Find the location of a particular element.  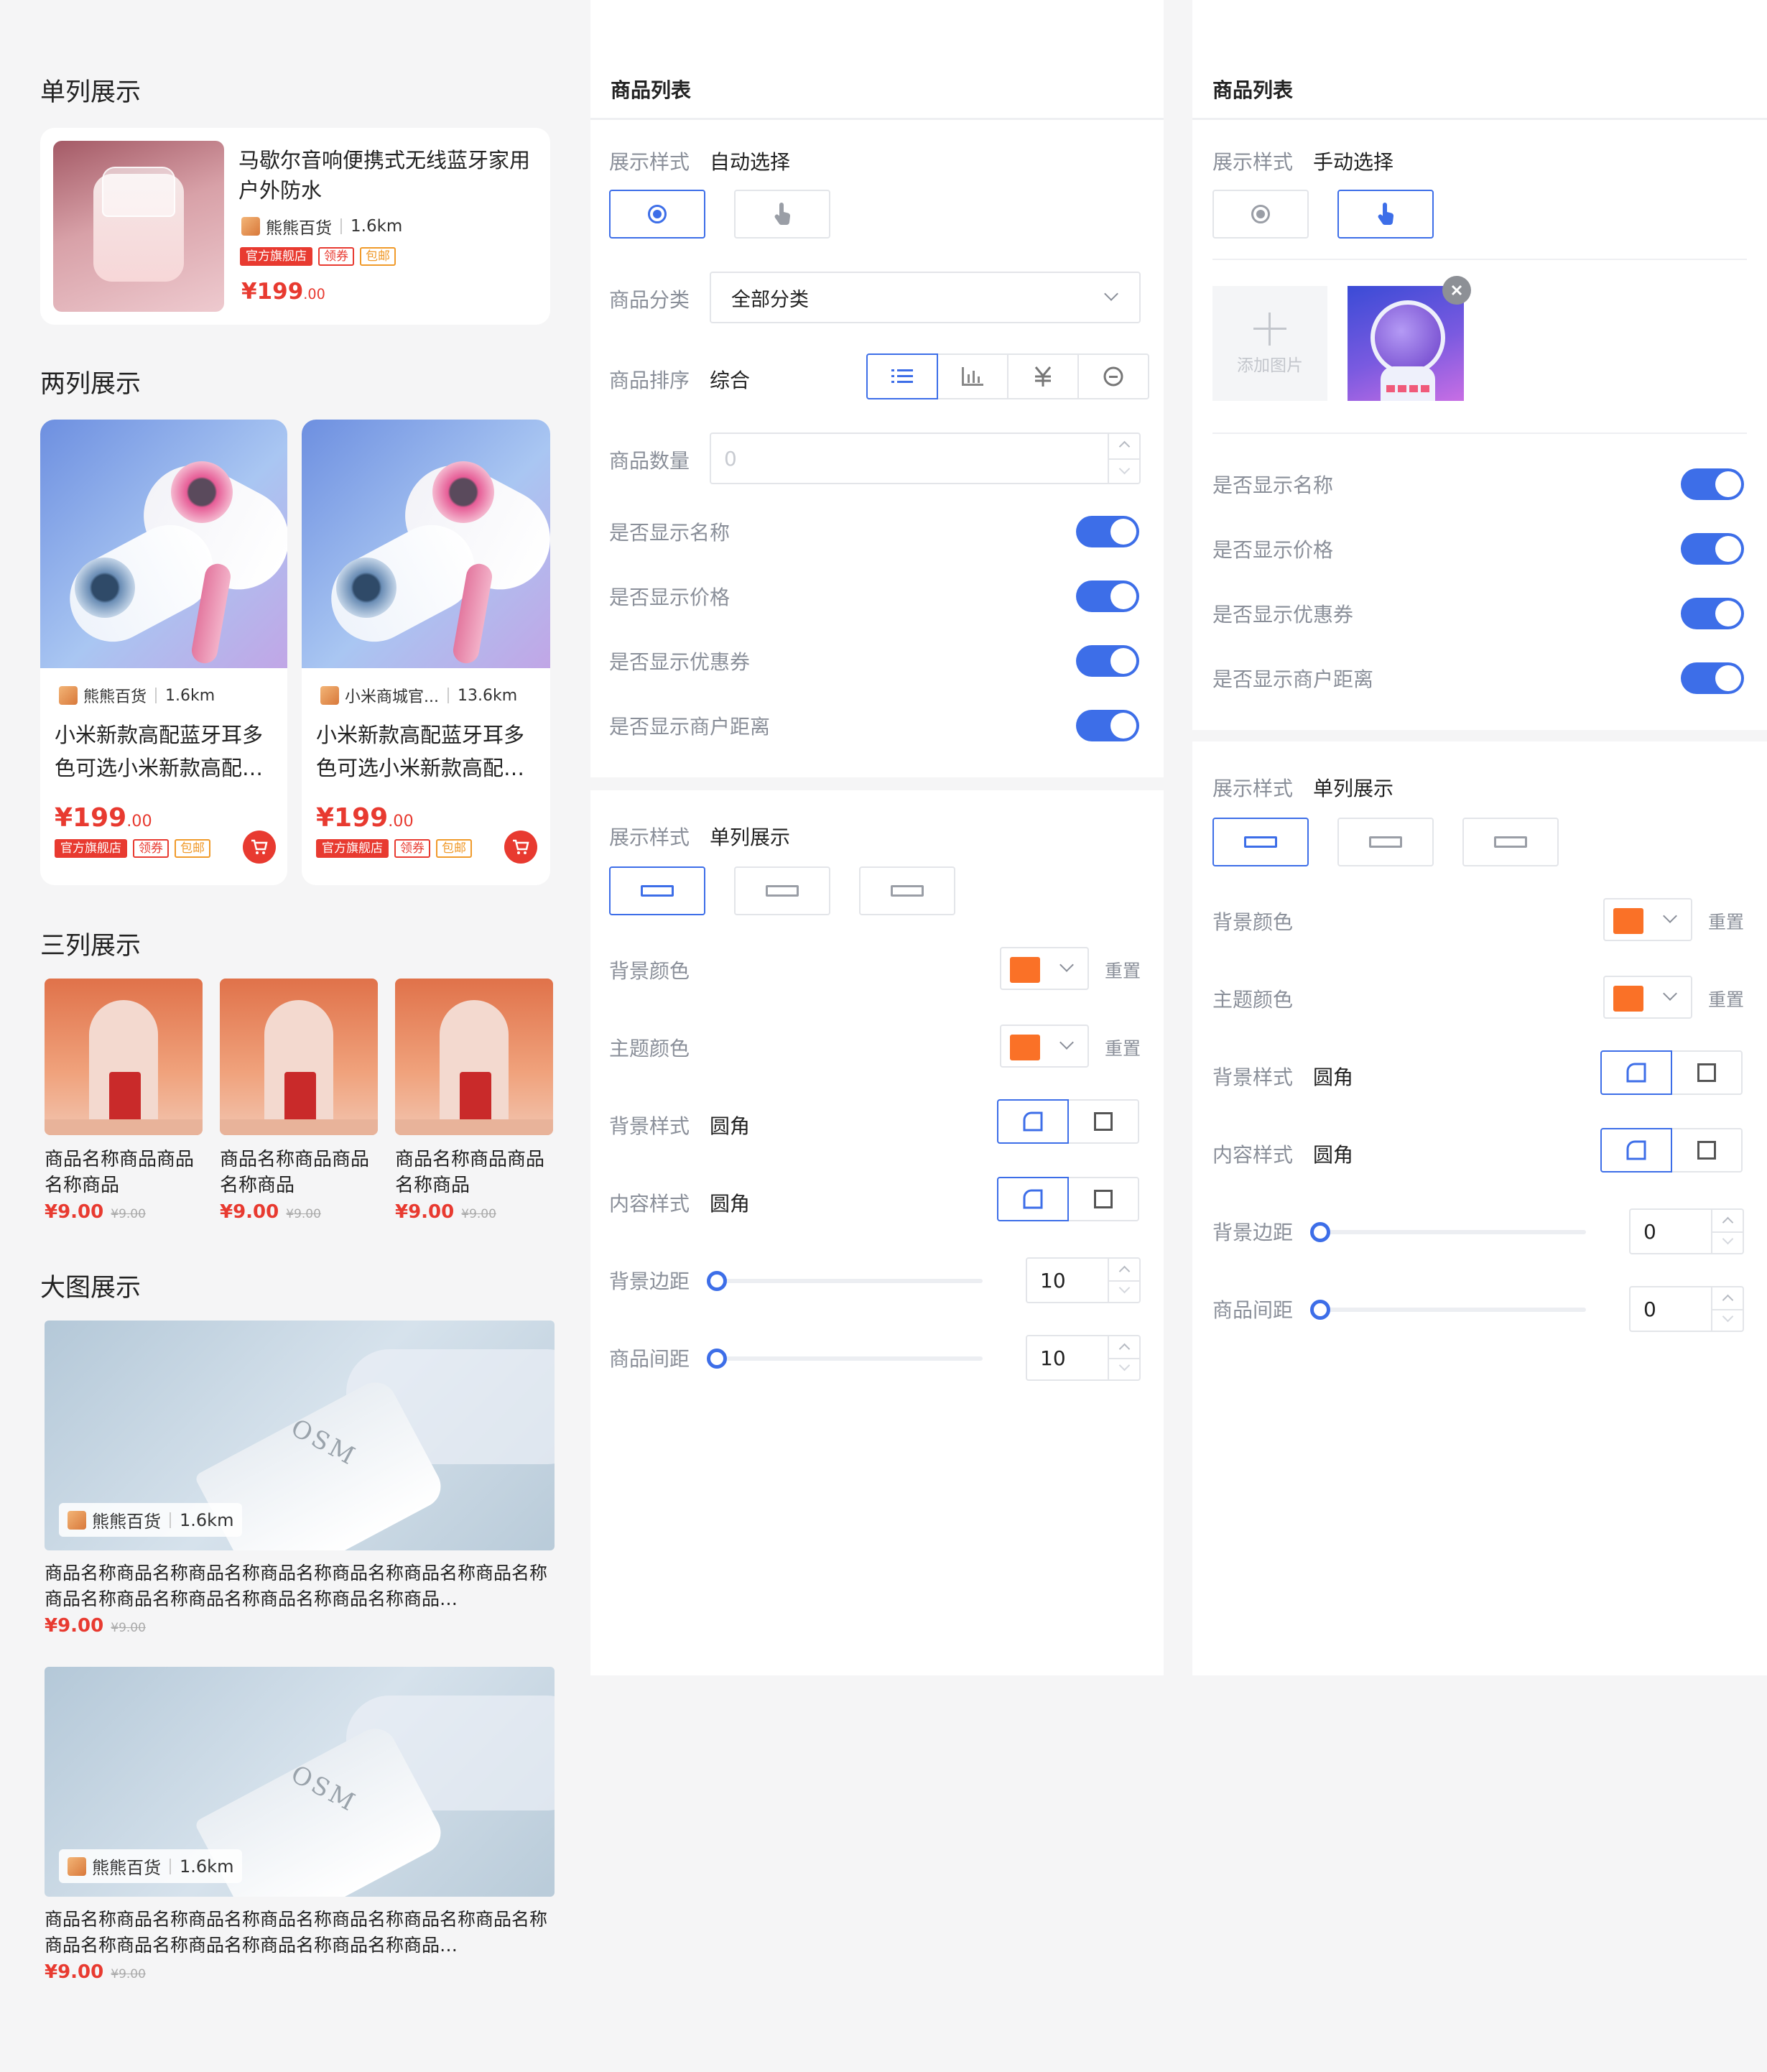

item-gap-input: 0 is located at coordinates (1686, 1309).